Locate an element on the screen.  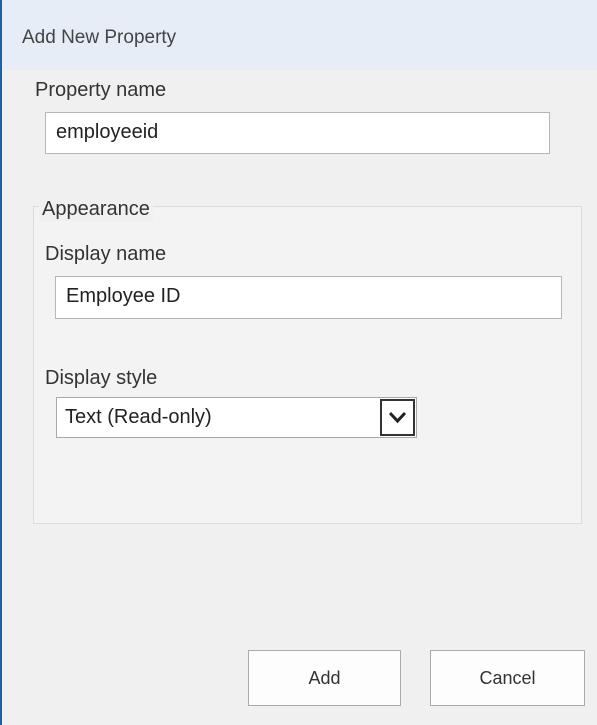
cancel-button: Cancel is located at coordinates (507, 678).